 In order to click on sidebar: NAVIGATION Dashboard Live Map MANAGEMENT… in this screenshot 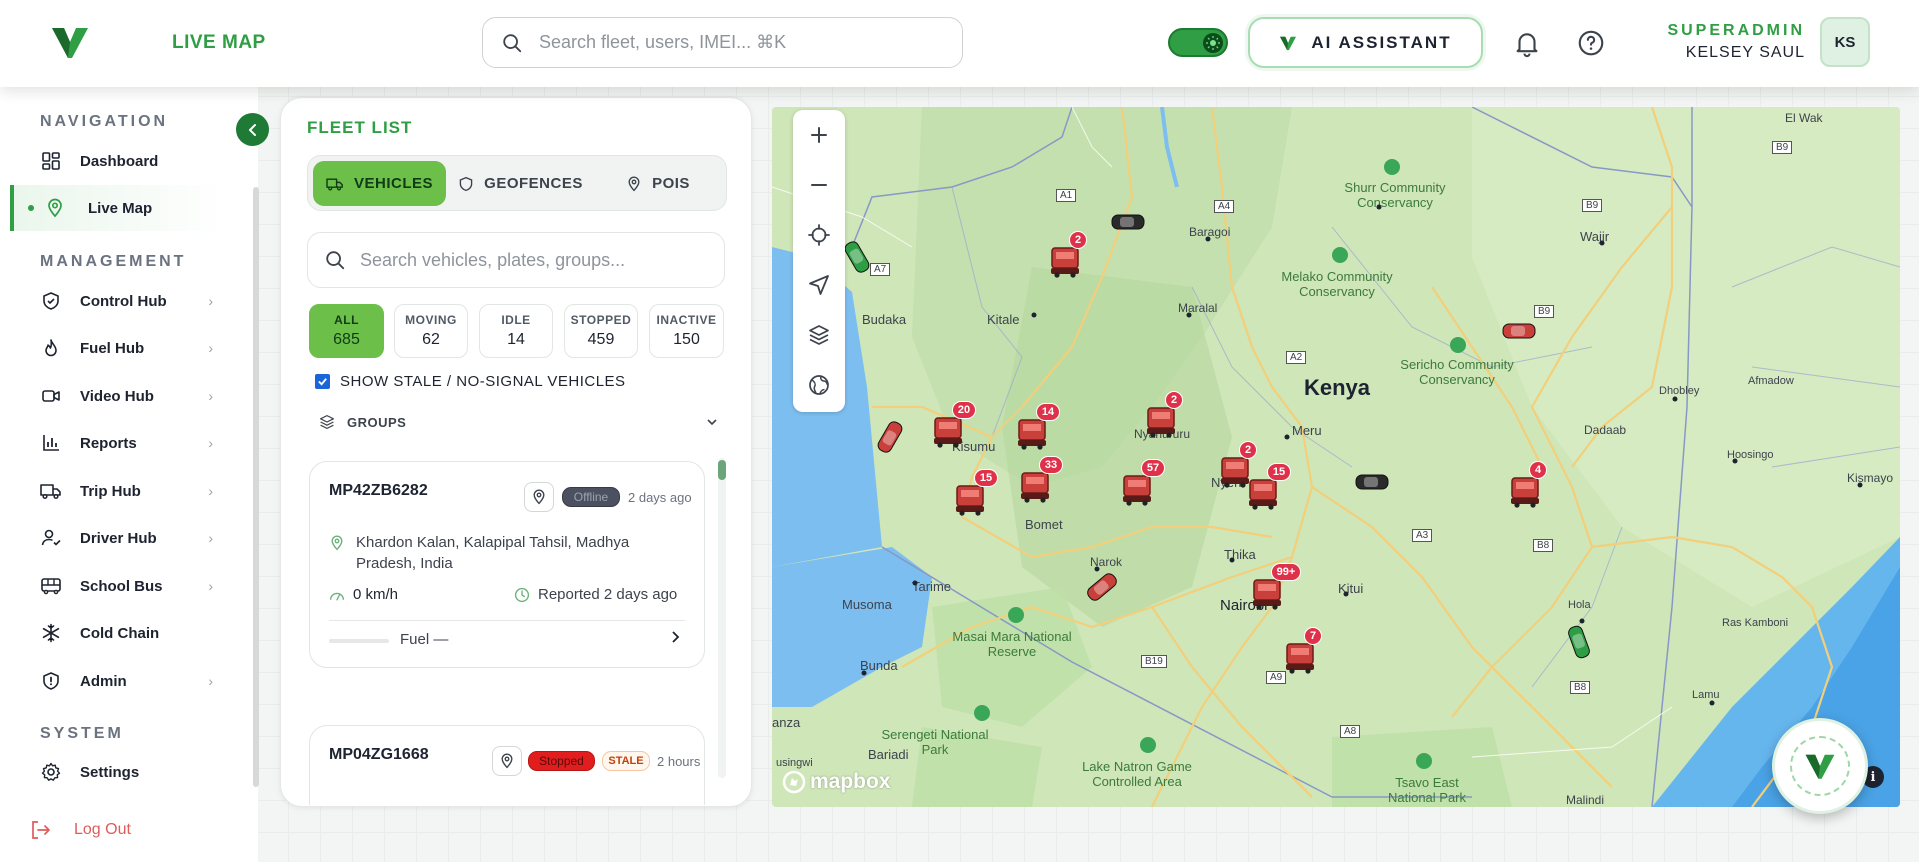, I will do `click(129, 474)`.